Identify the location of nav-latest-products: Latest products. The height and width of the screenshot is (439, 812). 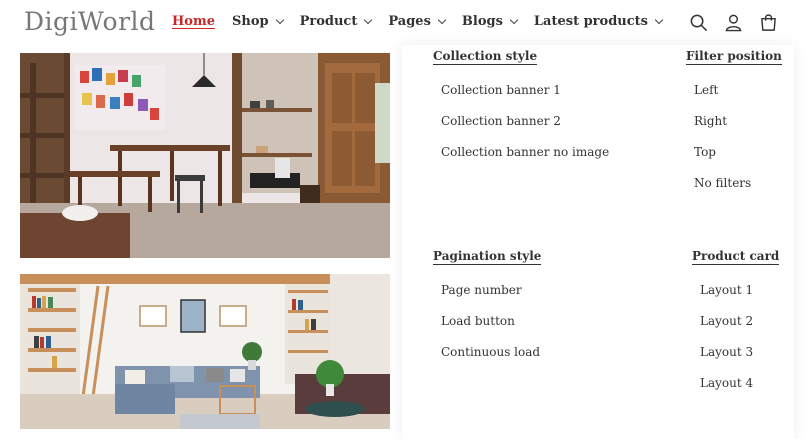
(598, 21).